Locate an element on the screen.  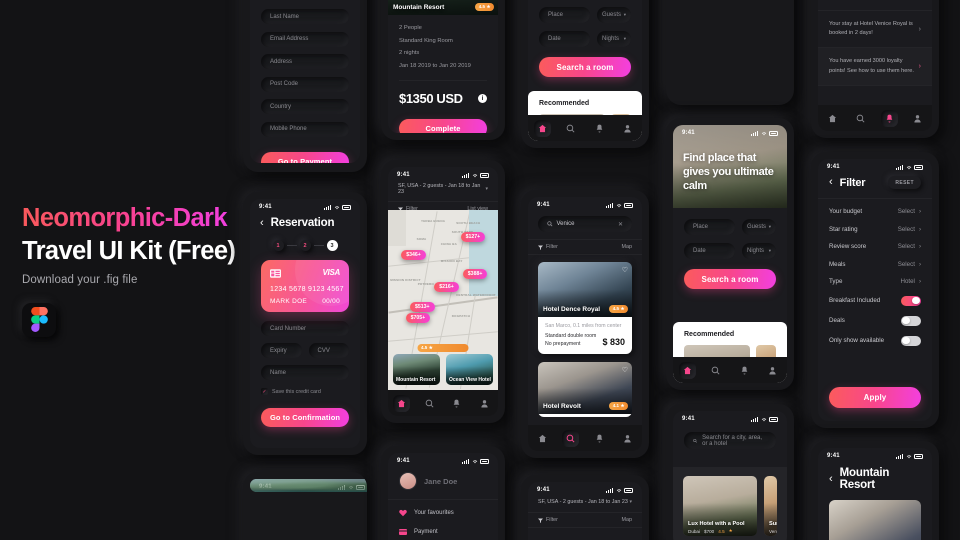
apply-button: Apply is located at coordinates (875, 397).